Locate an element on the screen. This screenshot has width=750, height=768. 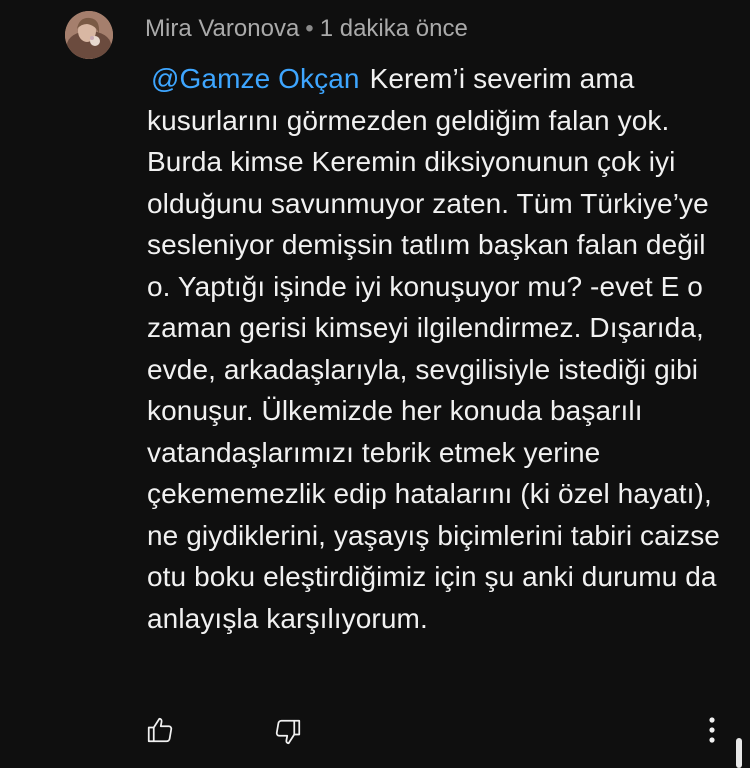
author-name: Mira Varonova is located at coordinates (222, 28).